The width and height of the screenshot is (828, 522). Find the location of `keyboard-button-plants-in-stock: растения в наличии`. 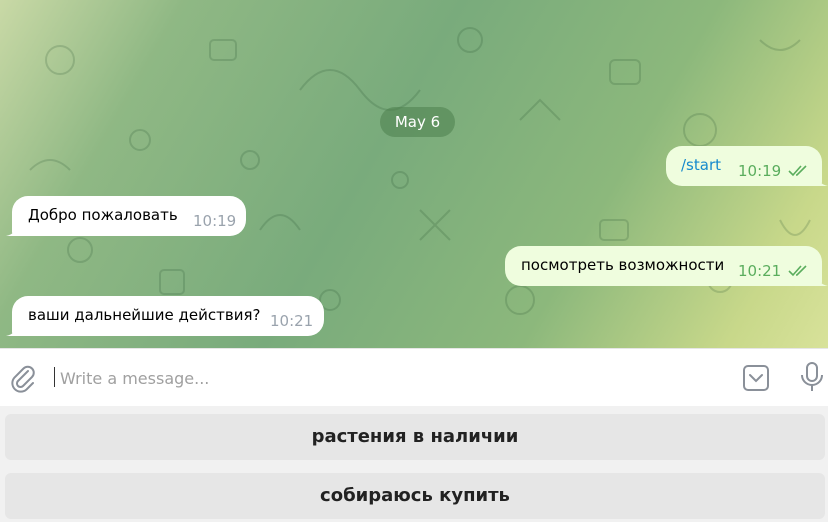

keyboard-button-plants-in-stock: растения в наличии is located at coordinates (415, 437).